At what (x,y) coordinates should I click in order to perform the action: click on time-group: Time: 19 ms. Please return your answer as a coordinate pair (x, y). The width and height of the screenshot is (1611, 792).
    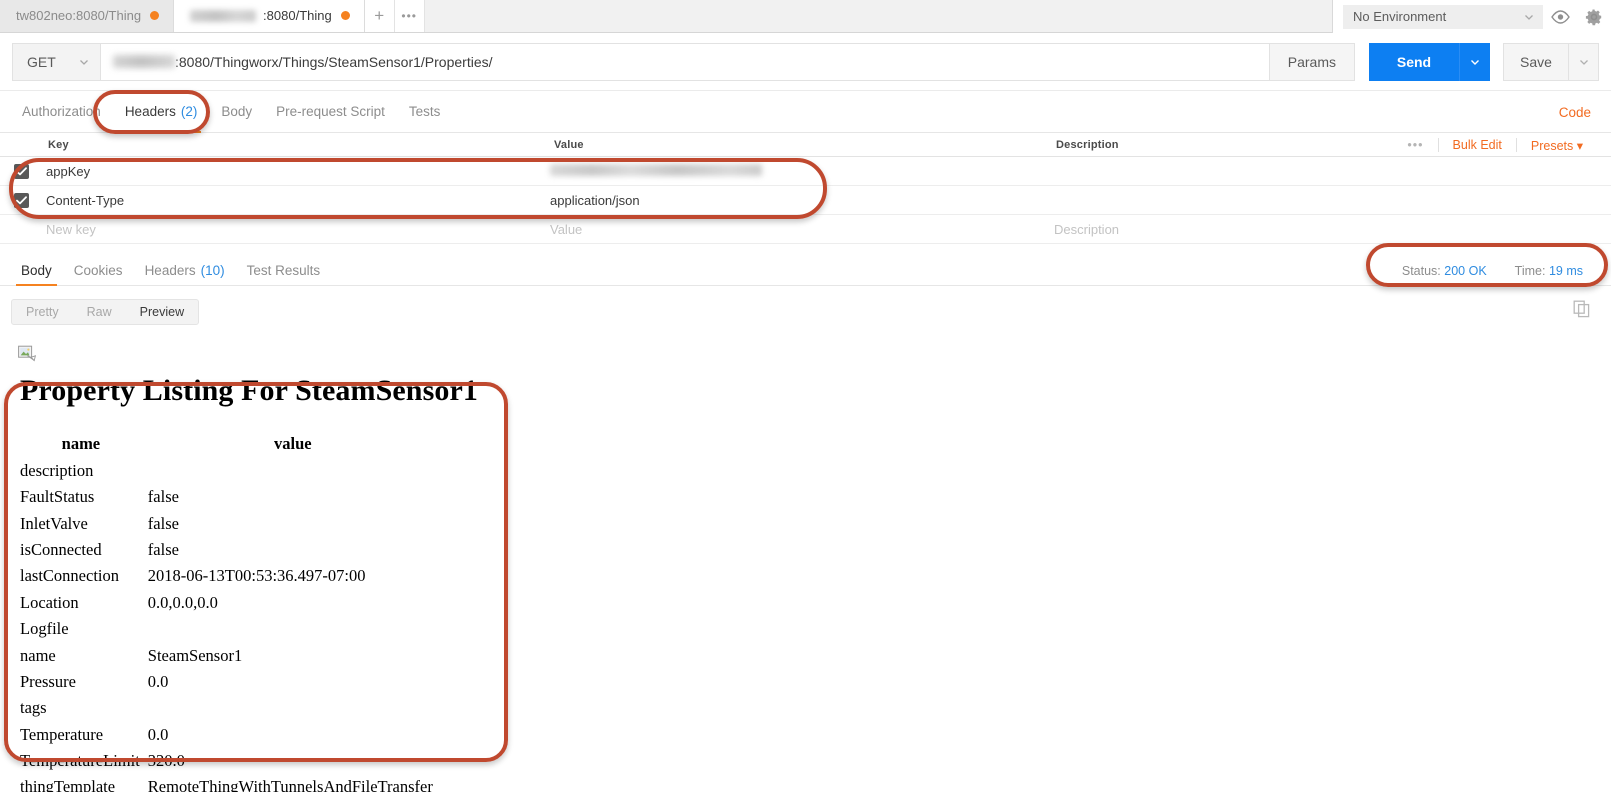
    Looking at the image, I should click on (1549, 271).